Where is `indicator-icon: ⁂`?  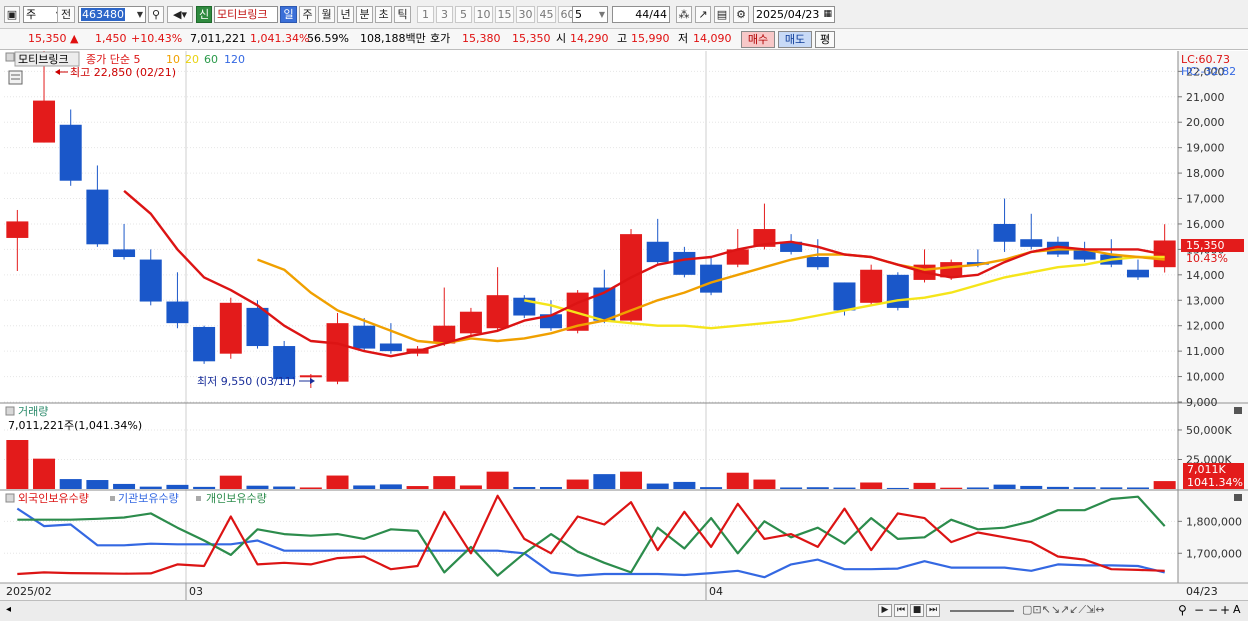
indicator-icon: ⁂ is located at coordinates (684, 14).